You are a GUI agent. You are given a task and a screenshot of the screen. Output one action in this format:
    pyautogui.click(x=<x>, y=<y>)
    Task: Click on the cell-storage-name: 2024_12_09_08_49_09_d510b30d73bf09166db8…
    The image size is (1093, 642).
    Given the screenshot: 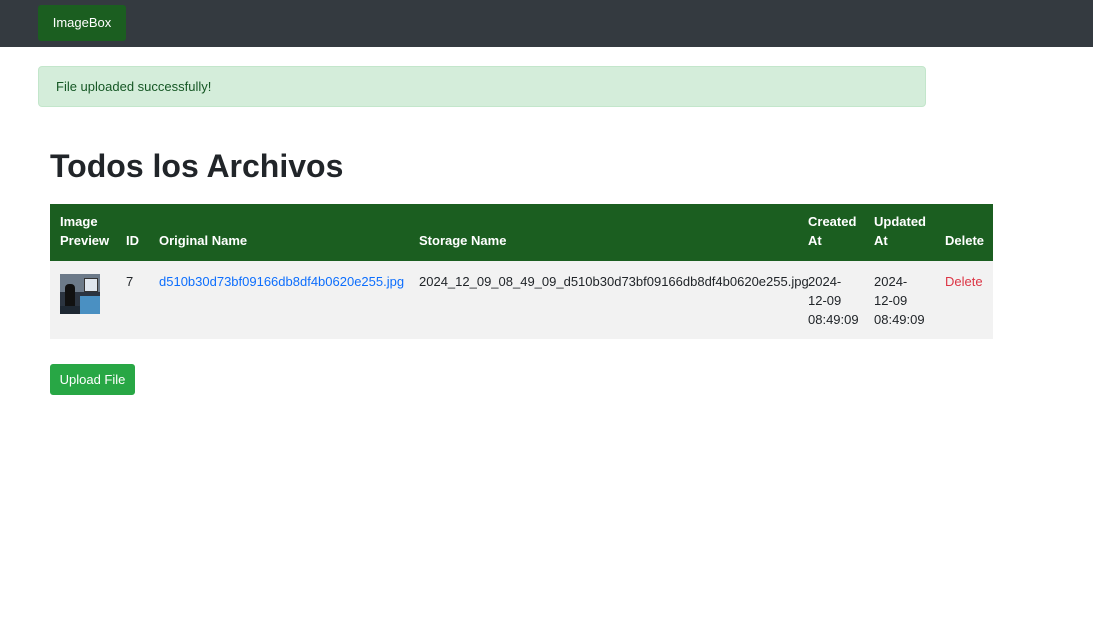 What is the action you would take?
    pyautogui.click(x=614, y=281)
    